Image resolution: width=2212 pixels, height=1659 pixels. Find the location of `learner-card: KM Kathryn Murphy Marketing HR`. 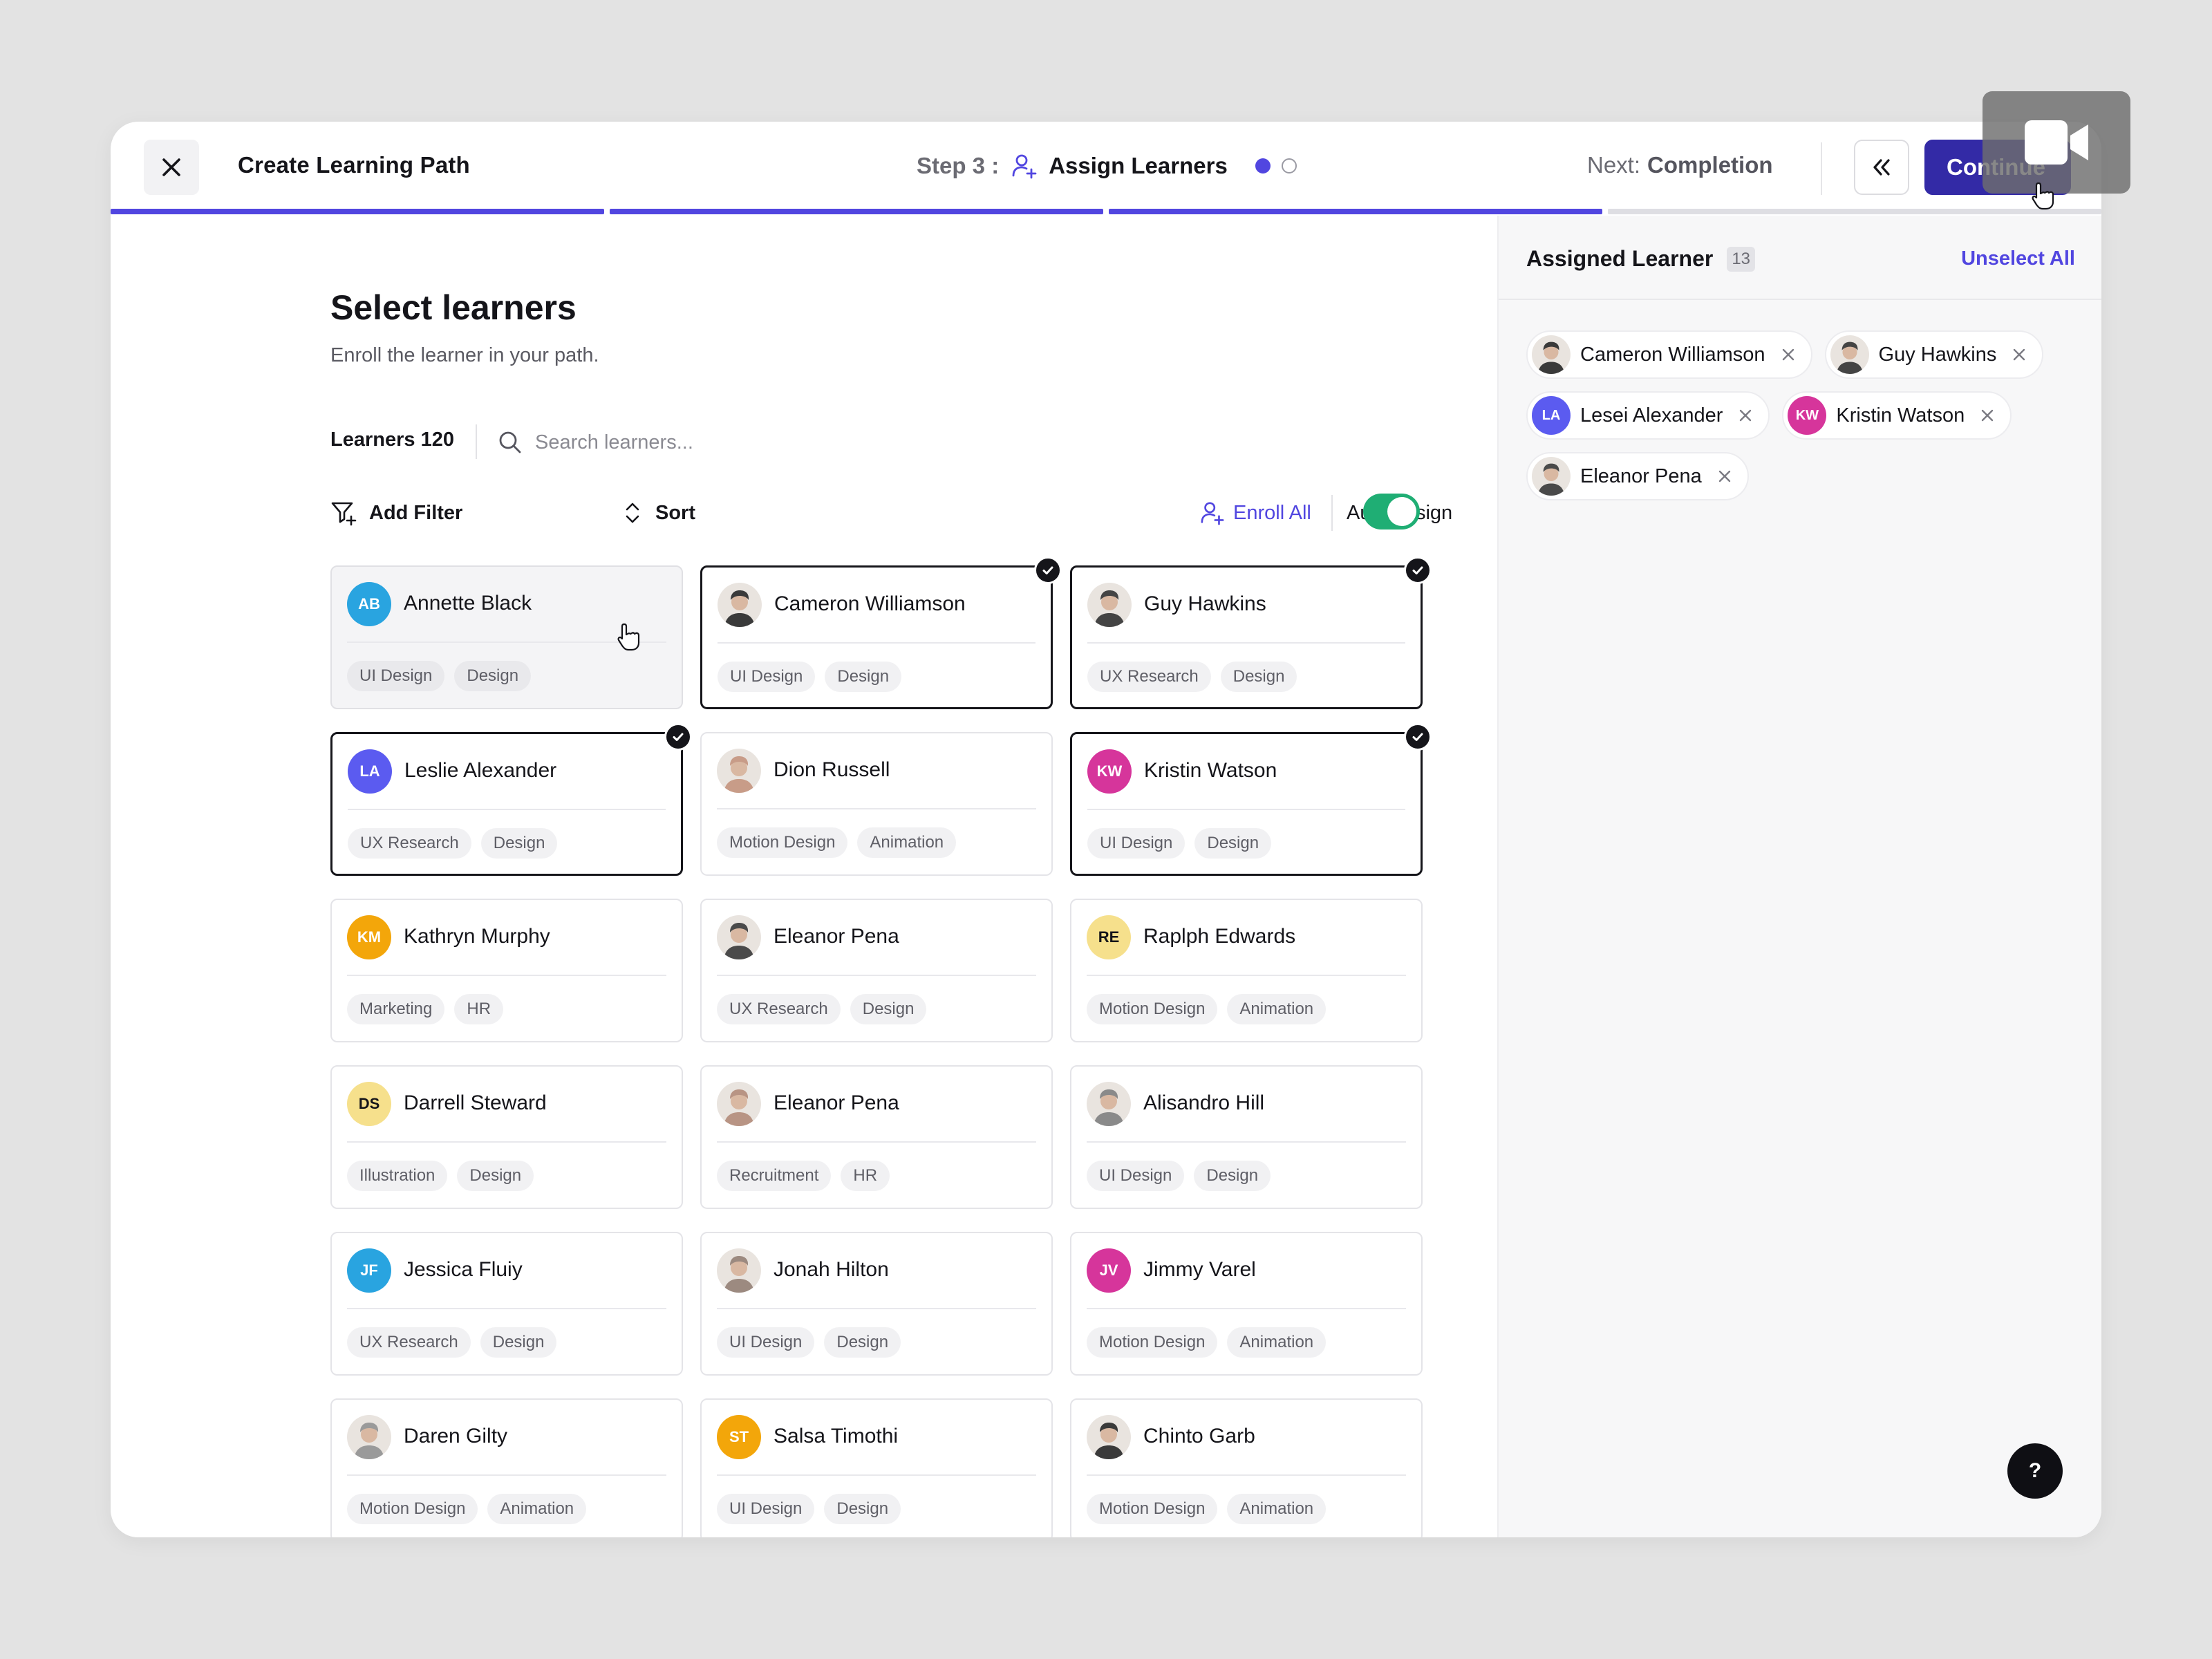

learner-card: KM Kathryn Murphy Marketing HR is located at coordinates (507, 971).